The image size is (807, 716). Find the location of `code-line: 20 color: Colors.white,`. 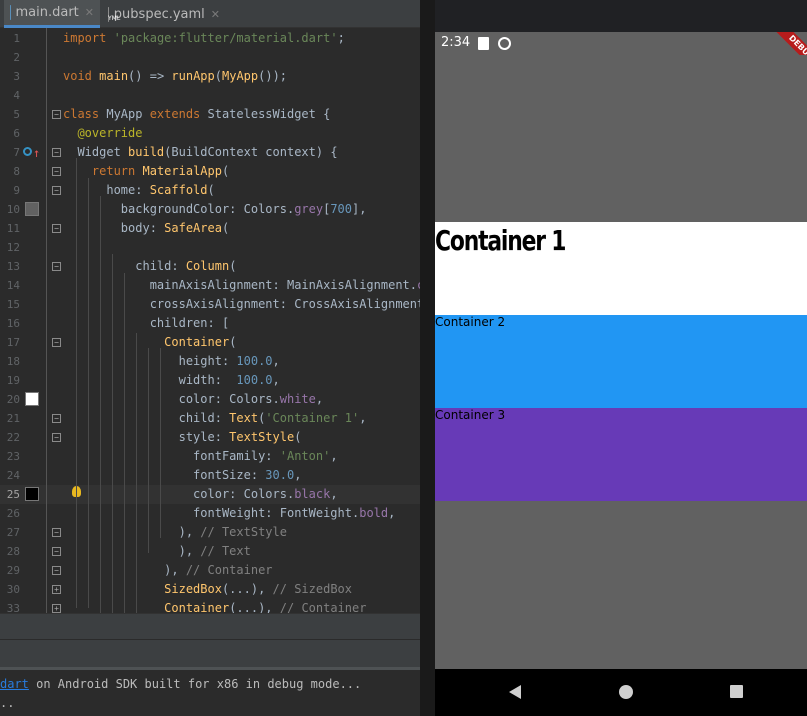

code-line: 20 color: Colors.white, is located at coordinates (210, 399).